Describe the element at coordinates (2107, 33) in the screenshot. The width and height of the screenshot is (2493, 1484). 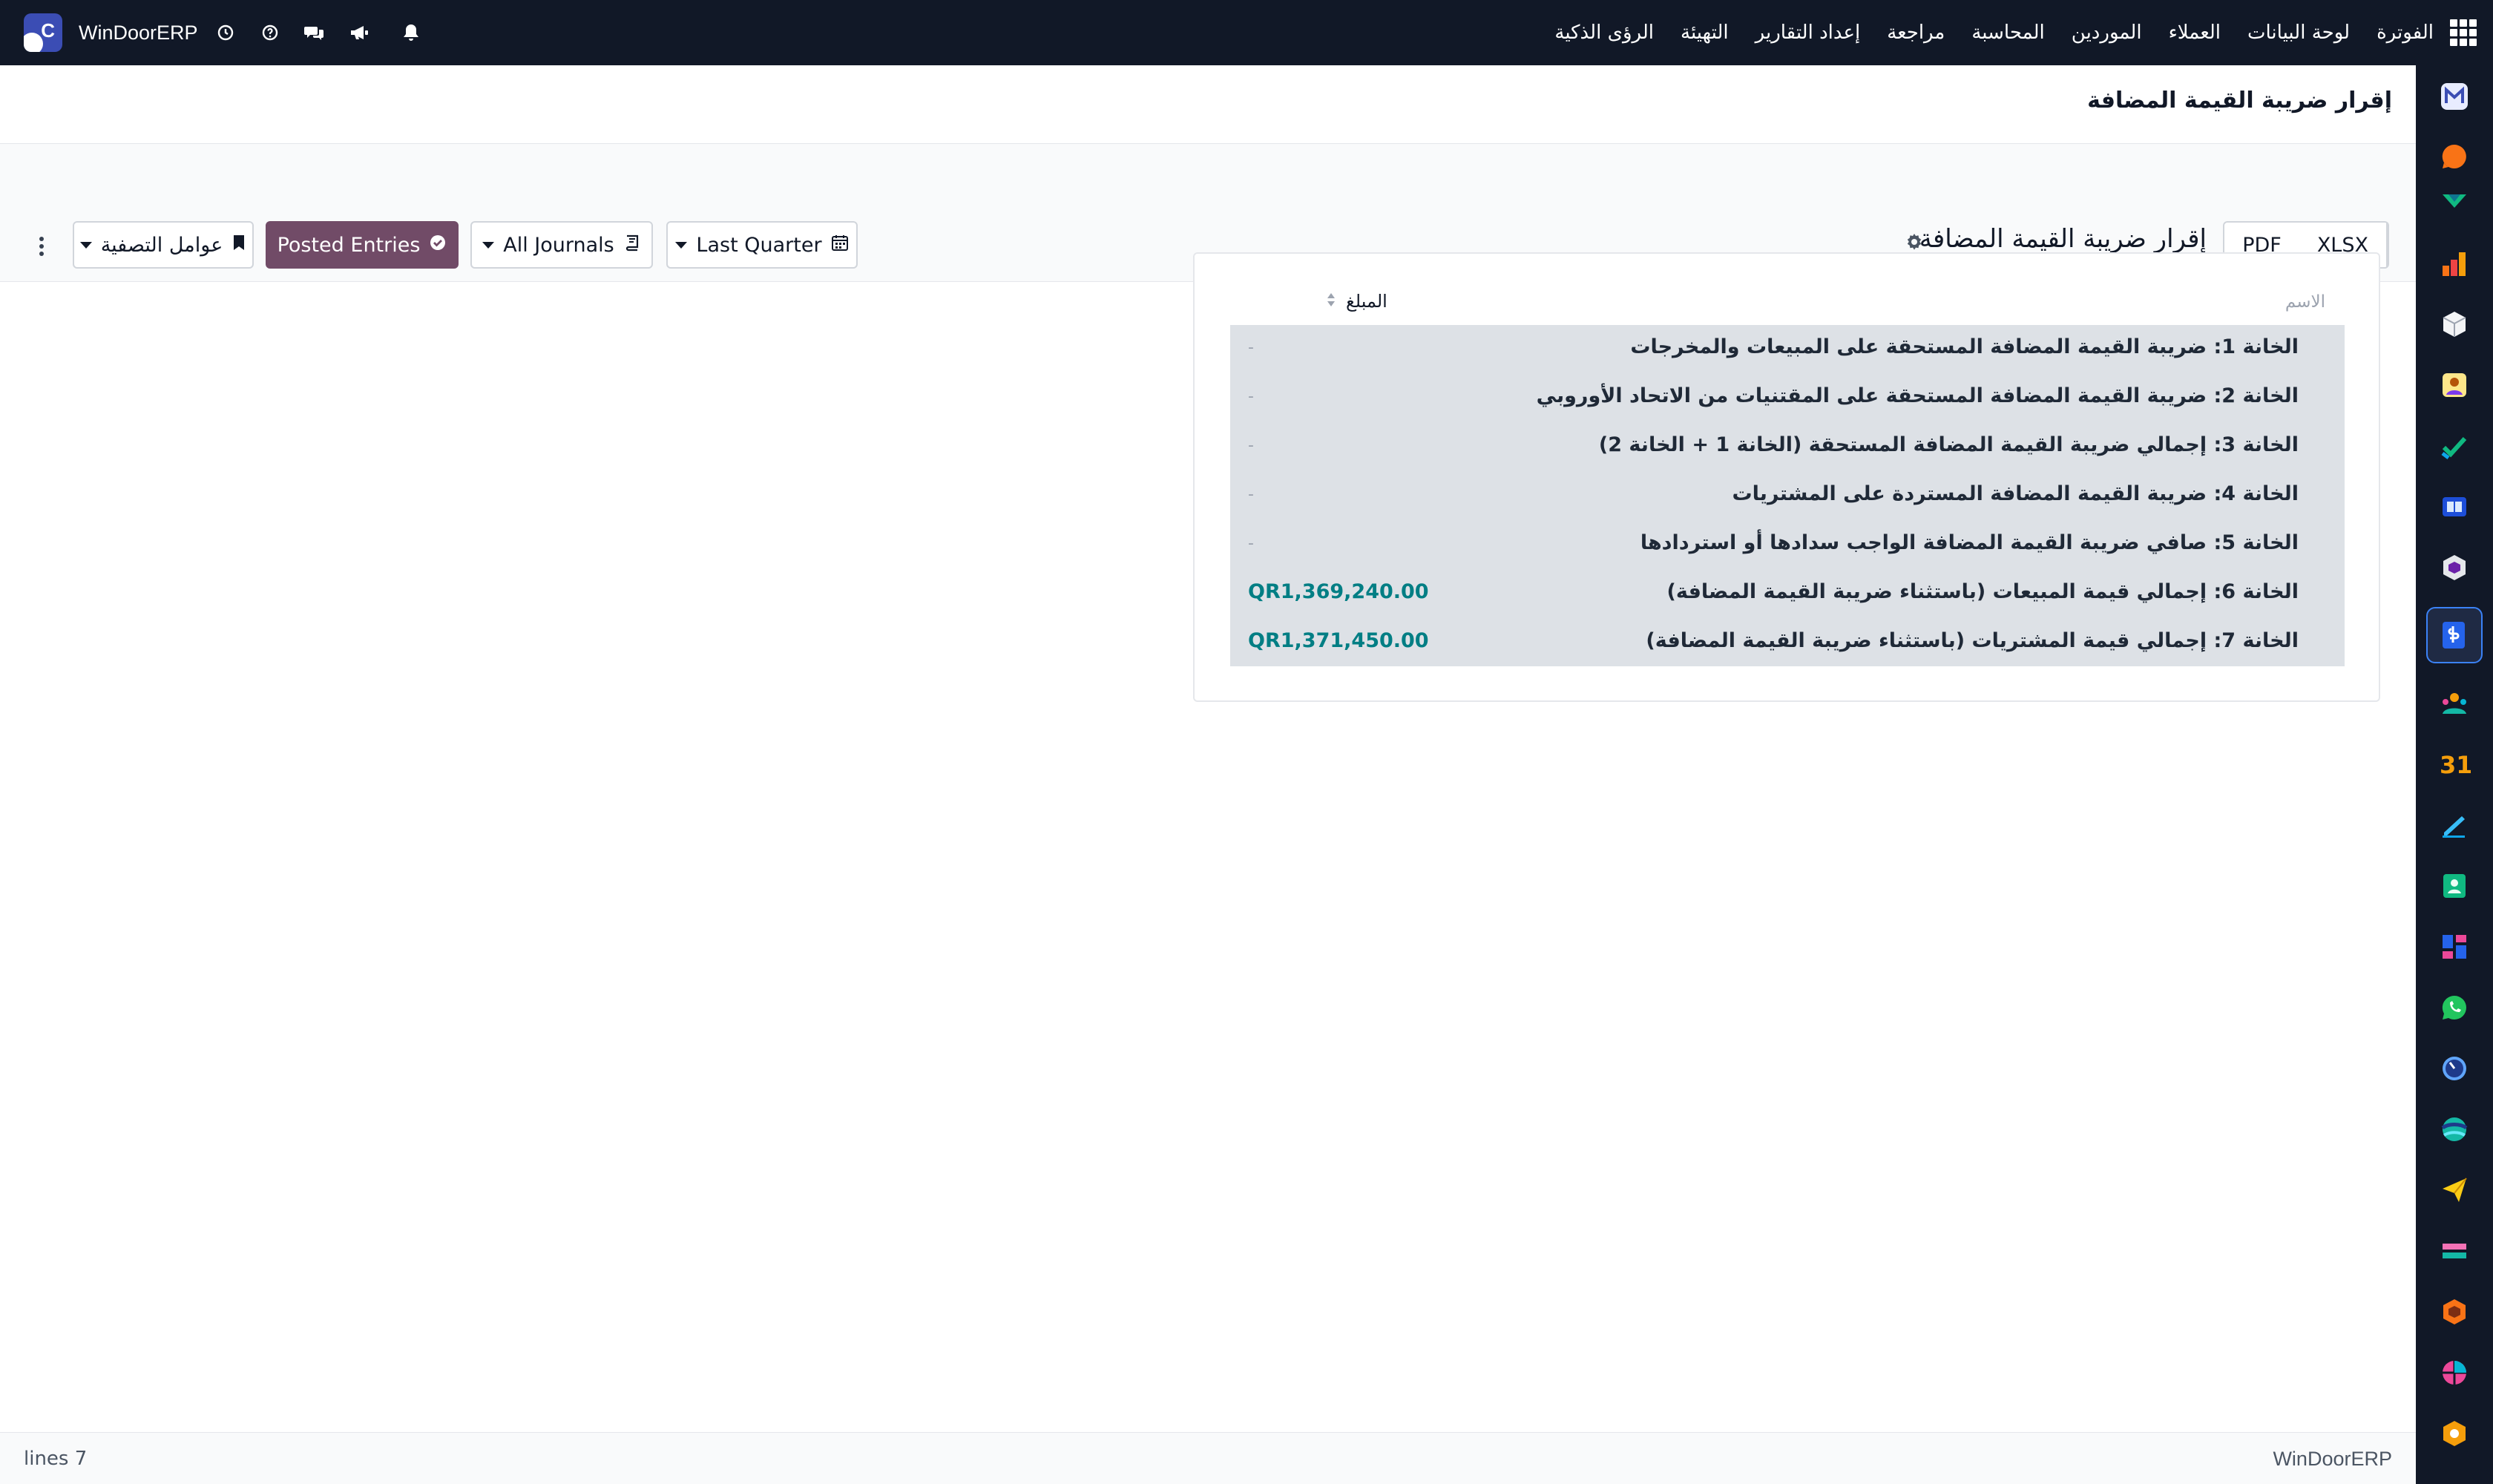
I see `menu-vendors: الموردين` at that location.